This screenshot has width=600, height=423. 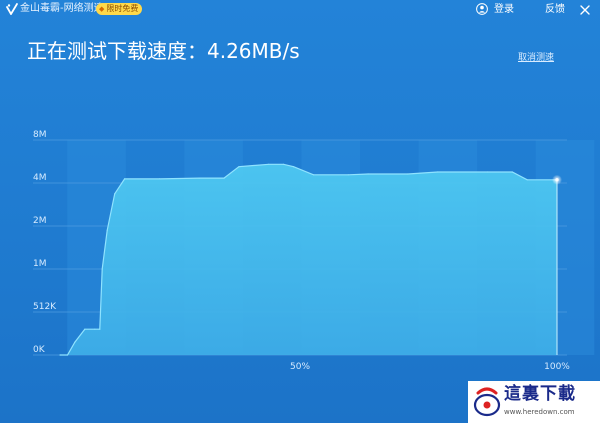 I want to click on y-tick-label: 4M, so click(x=40, y=178).